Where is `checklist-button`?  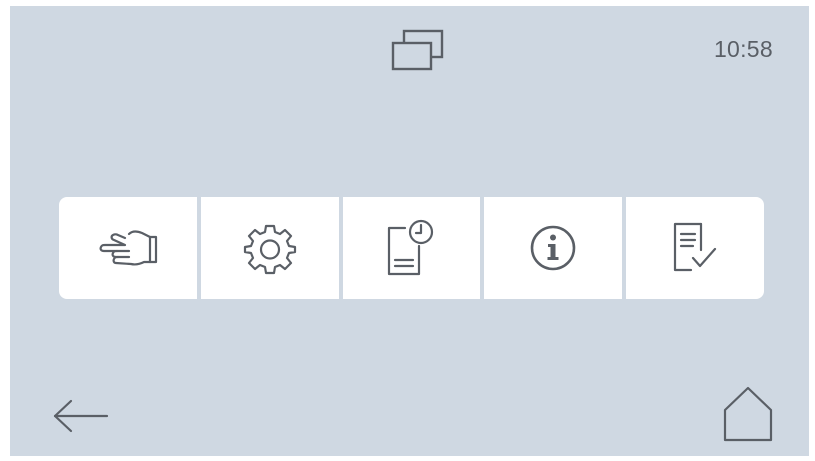 checklist-button is located at coordinates (695, 248).